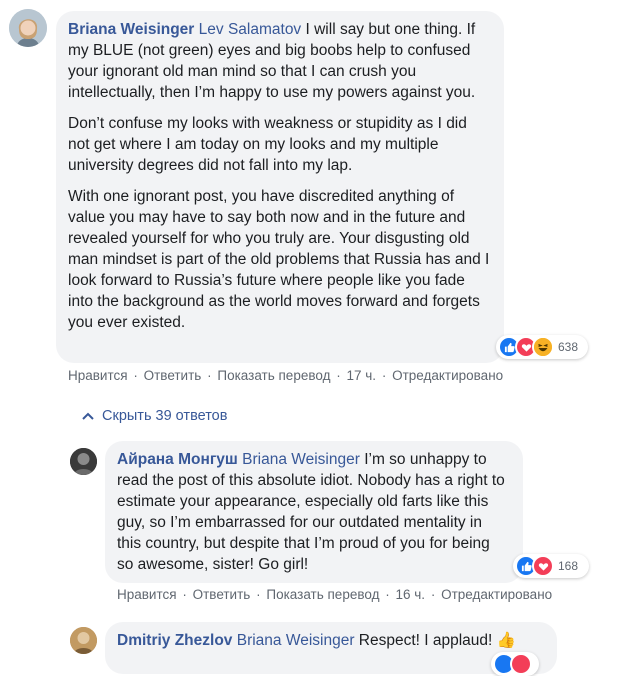  I want to click on chevron-up-icon, so click(88, 416).